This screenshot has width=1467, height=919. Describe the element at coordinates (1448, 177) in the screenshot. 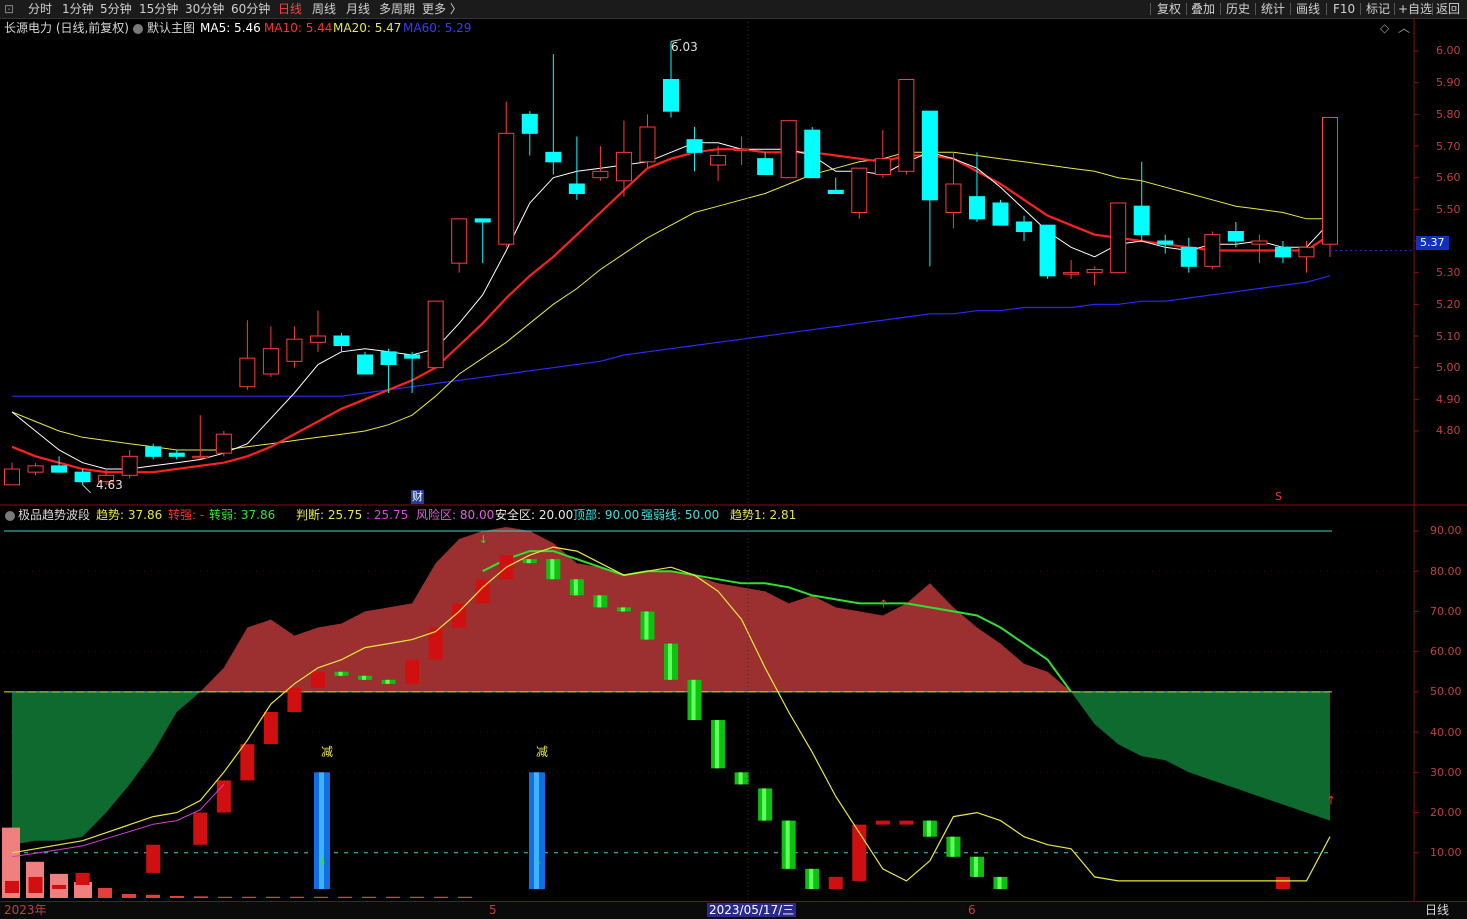

I see `price-tick: 5.60` at that location.